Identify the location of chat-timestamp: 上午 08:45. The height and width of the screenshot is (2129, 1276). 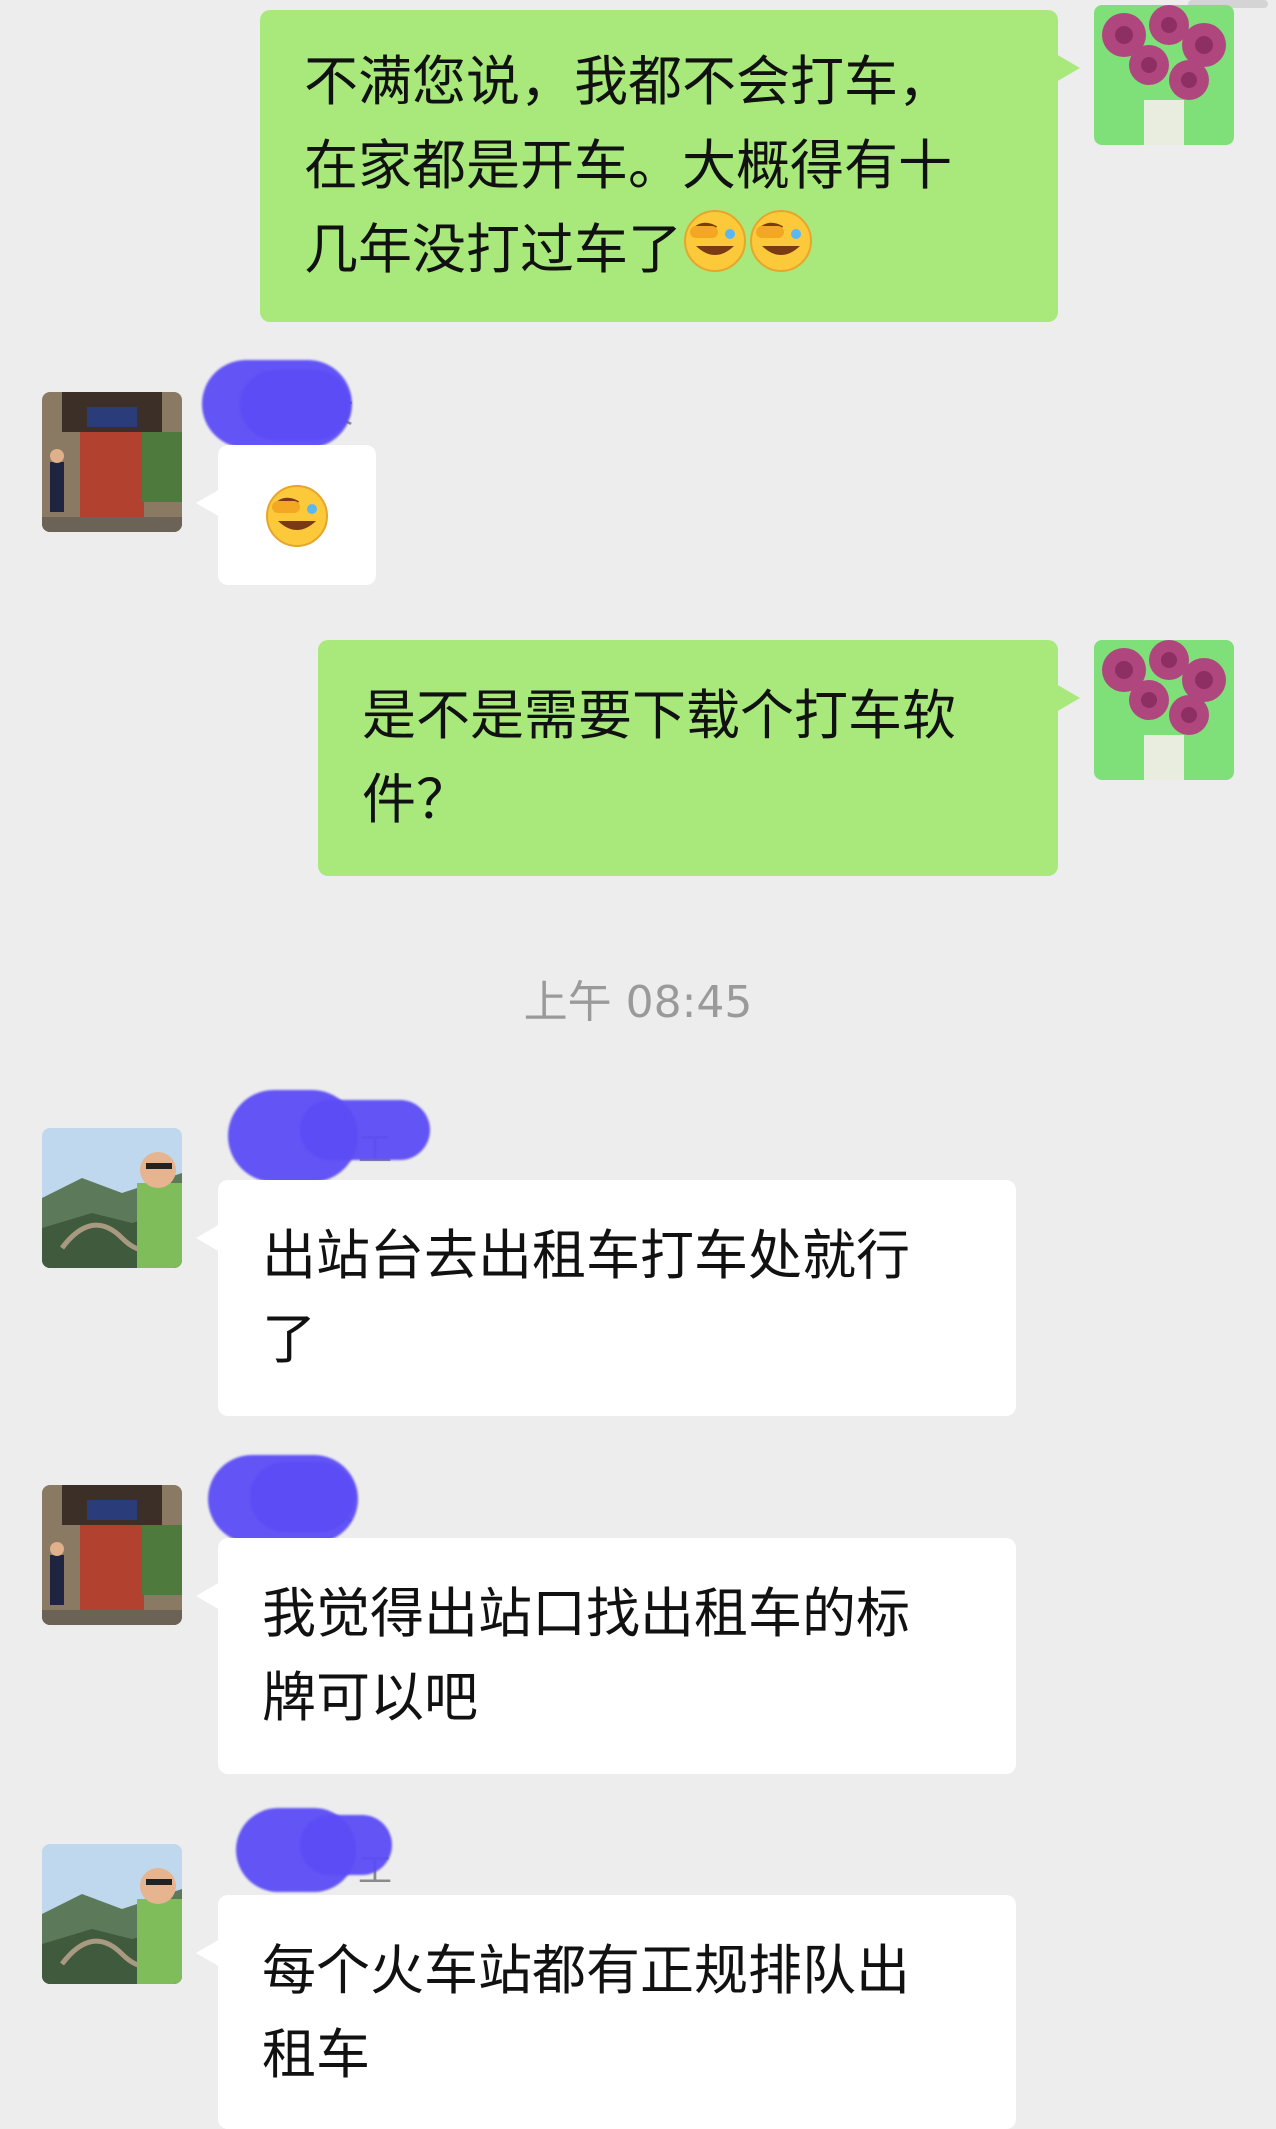
(638, 1002).